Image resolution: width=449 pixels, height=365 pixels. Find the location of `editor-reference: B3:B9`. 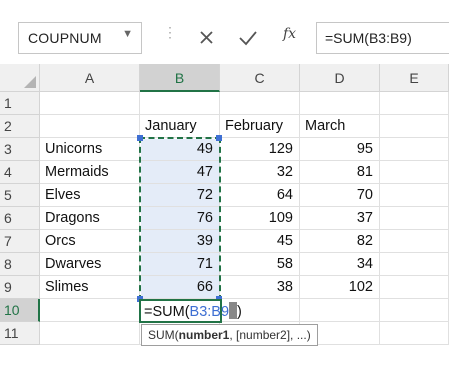

editor-reference: B3:B9 is located at coordinates (209, 312).